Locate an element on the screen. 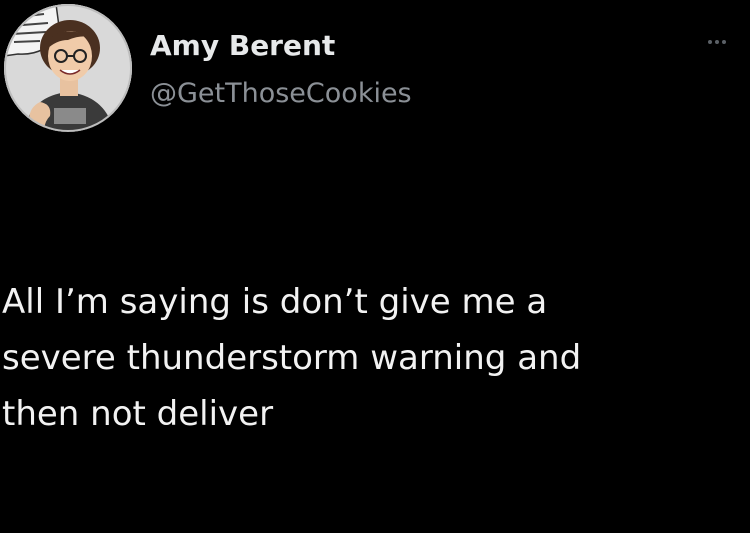 This screenshot has width=750, height=533. display-name: Amy Berent is located at coordinates (242, 46).